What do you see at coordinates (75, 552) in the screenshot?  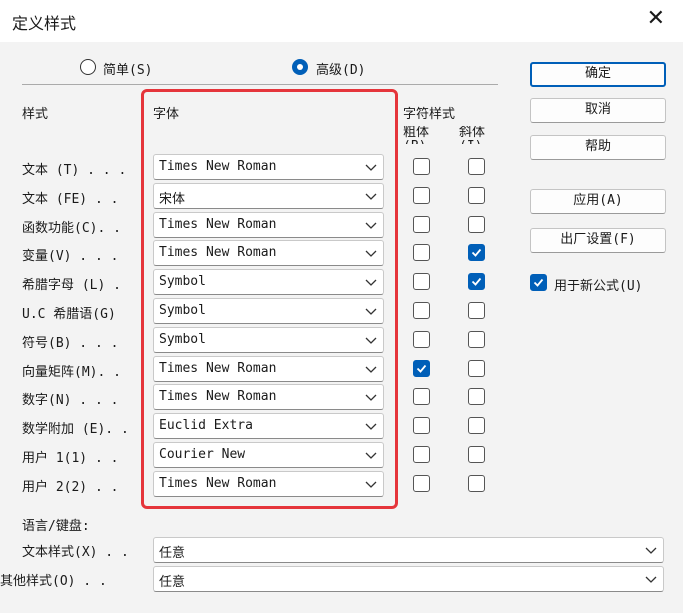 I see `text-style-label: 文本样式(X) . .` at bounding box center [75, 552].